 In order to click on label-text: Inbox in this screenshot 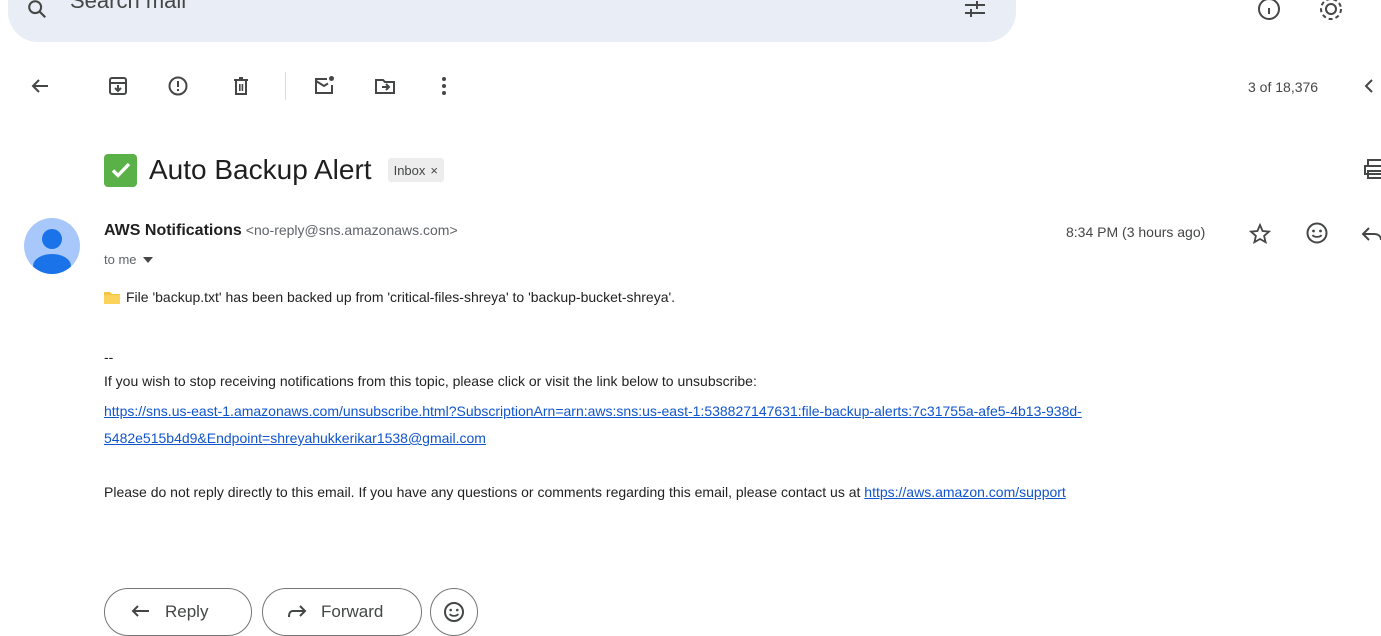, I will do `click(409, 170)`.